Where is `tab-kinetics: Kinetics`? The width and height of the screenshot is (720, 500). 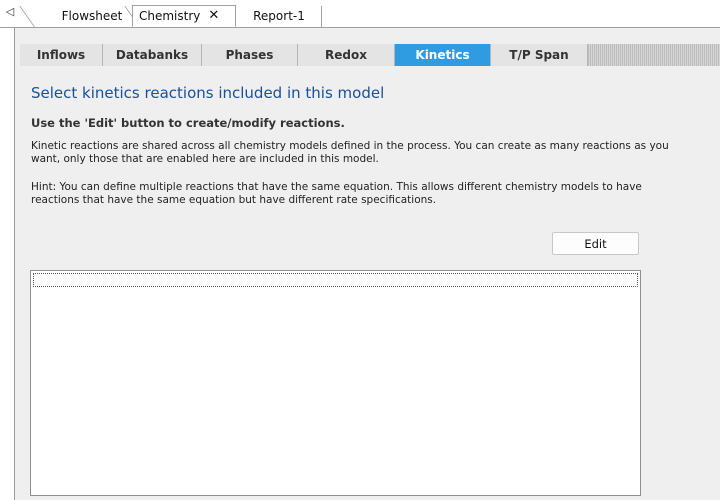 tab-kinetics: Kinetics is located at coordinates (443, 55).